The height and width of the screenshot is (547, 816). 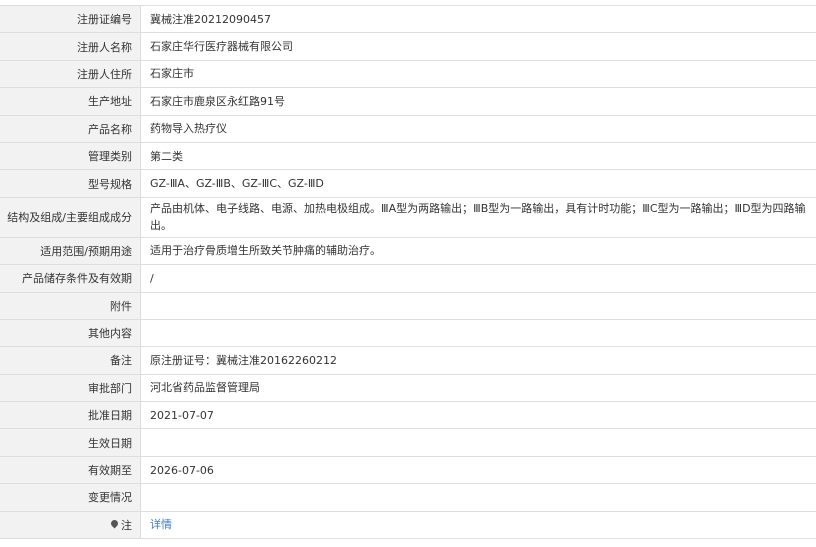 I want to click on row-intended-use: 适用范围/预期用途 适用于治疗骨质增生所致关节肿痛的辅助治疗。, so click(x=408, y=251).